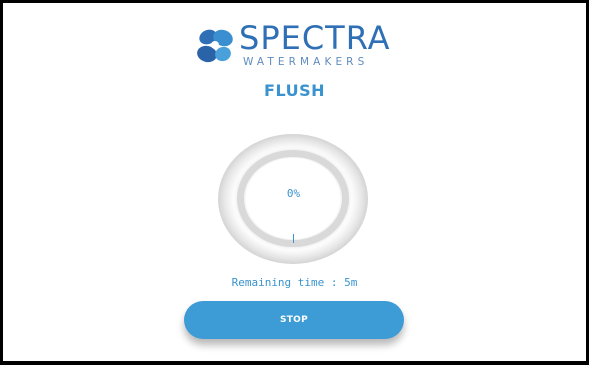 Image resolution: width=589 pixels, height=365 pixels. What do you see at coordinates (293, 238) in the screenshot?
I see `gauge-progress-marker` at bounding box center [293, 238].